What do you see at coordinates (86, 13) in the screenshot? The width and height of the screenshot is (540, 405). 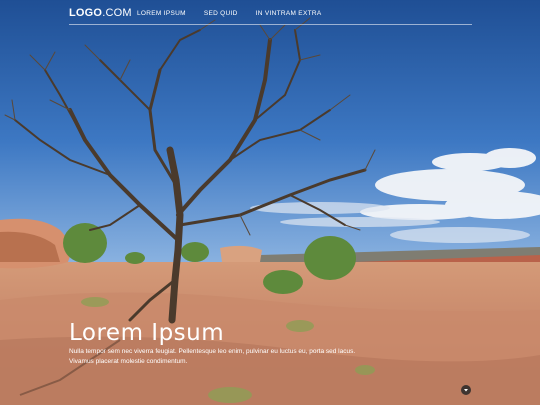 I see `logo-strong-text: LOGO` at bounding box center [86, 13].